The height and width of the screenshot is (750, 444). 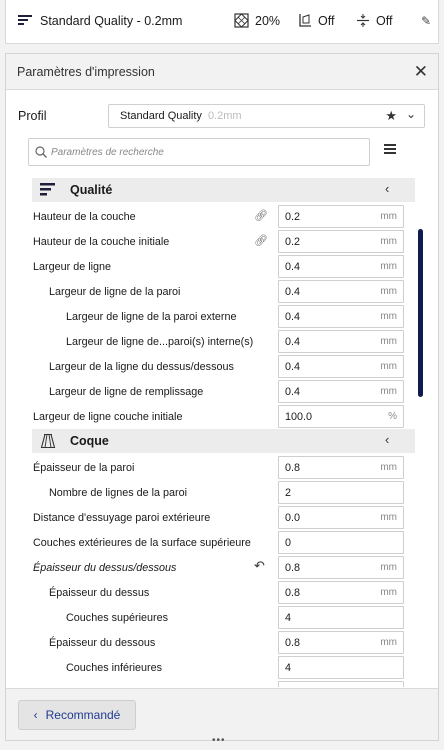 I want to click on category-shell: Coque ‹, so click(x=223, y=441).